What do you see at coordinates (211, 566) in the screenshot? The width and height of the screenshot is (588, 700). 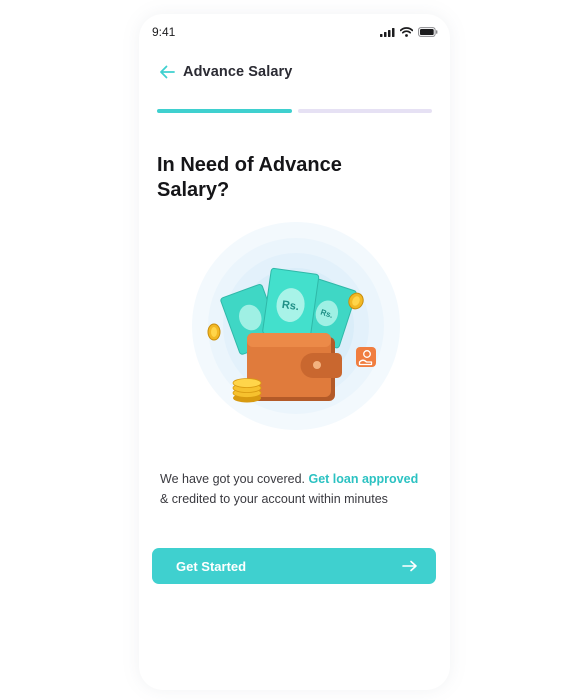 I see `get-started-label: Get Started` at bounding box center [211, 566].